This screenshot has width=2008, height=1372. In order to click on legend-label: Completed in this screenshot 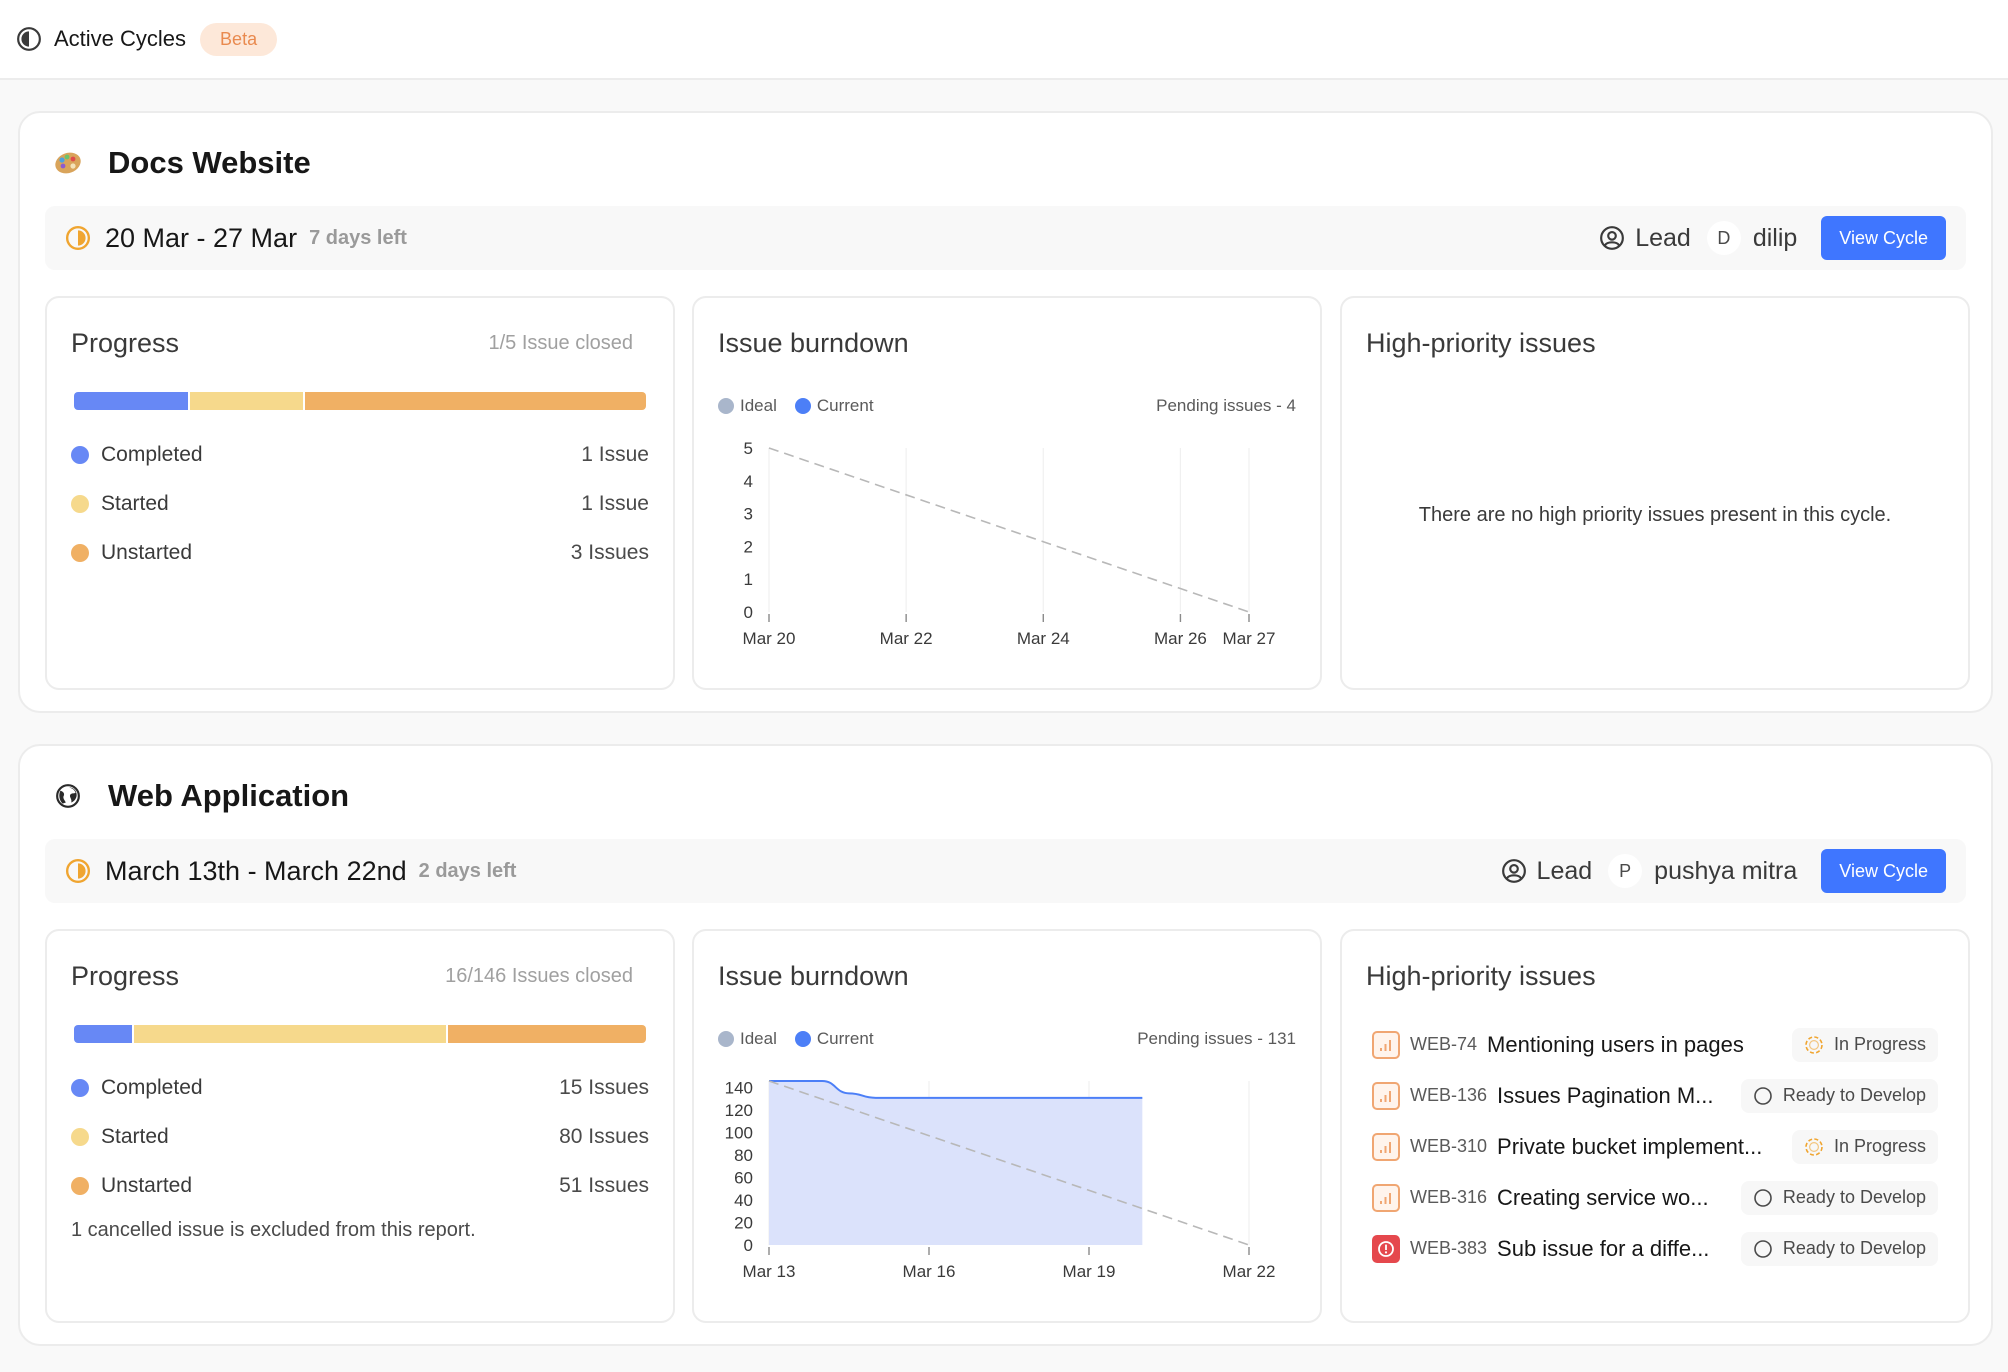, I will do `click(152, 1087)`.